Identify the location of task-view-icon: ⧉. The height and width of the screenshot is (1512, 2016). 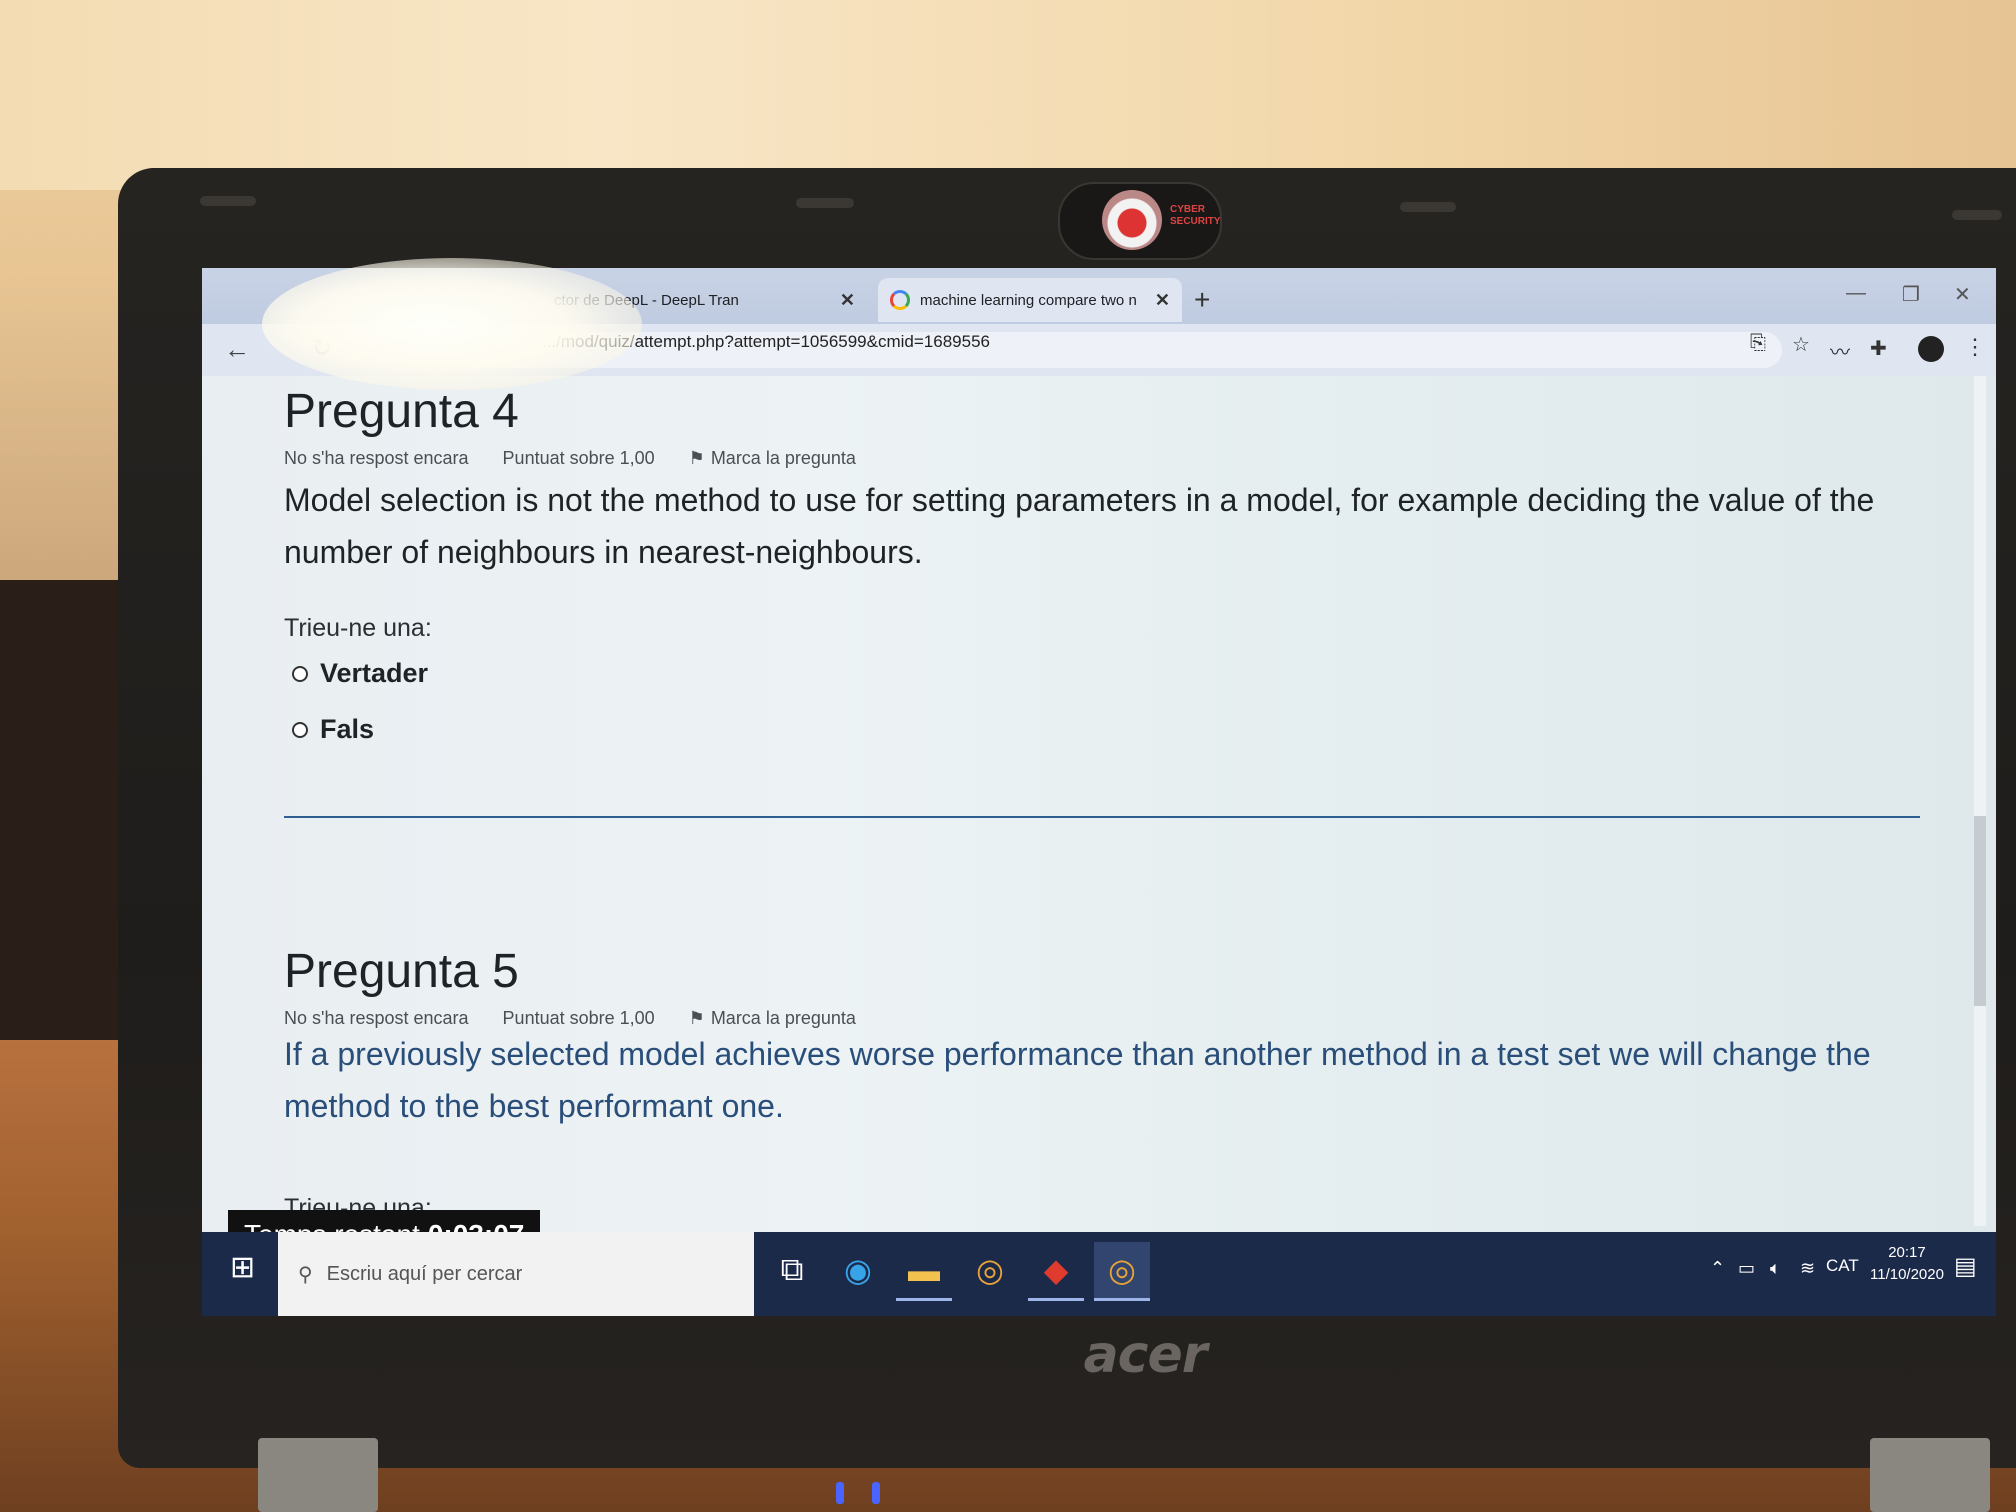
(792, 1270).